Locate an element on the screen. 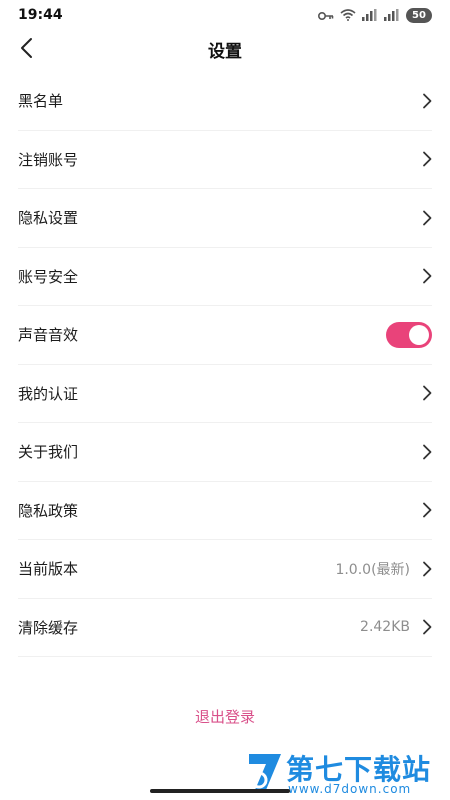 The height and width of the screenshot is (800, 450). settings-item-delete-account: 注销账号 is located at coordinates (225, 160).